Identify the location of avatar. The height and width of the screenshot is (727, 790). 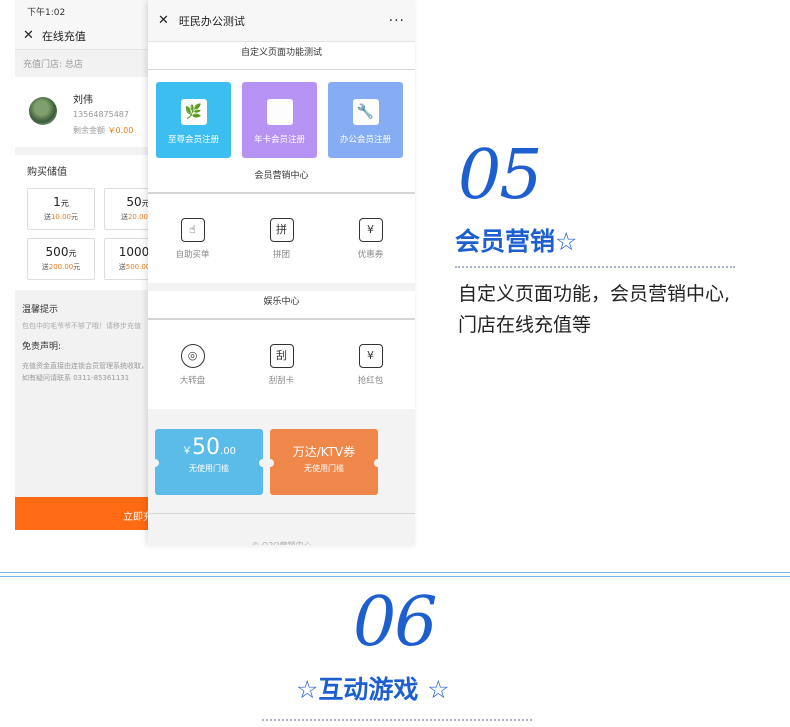
(43, 111).